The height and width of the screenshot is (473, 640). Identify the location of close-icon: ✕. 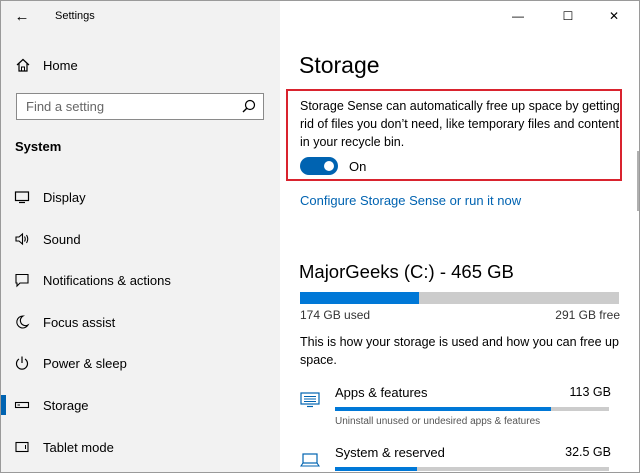
(614, 16).